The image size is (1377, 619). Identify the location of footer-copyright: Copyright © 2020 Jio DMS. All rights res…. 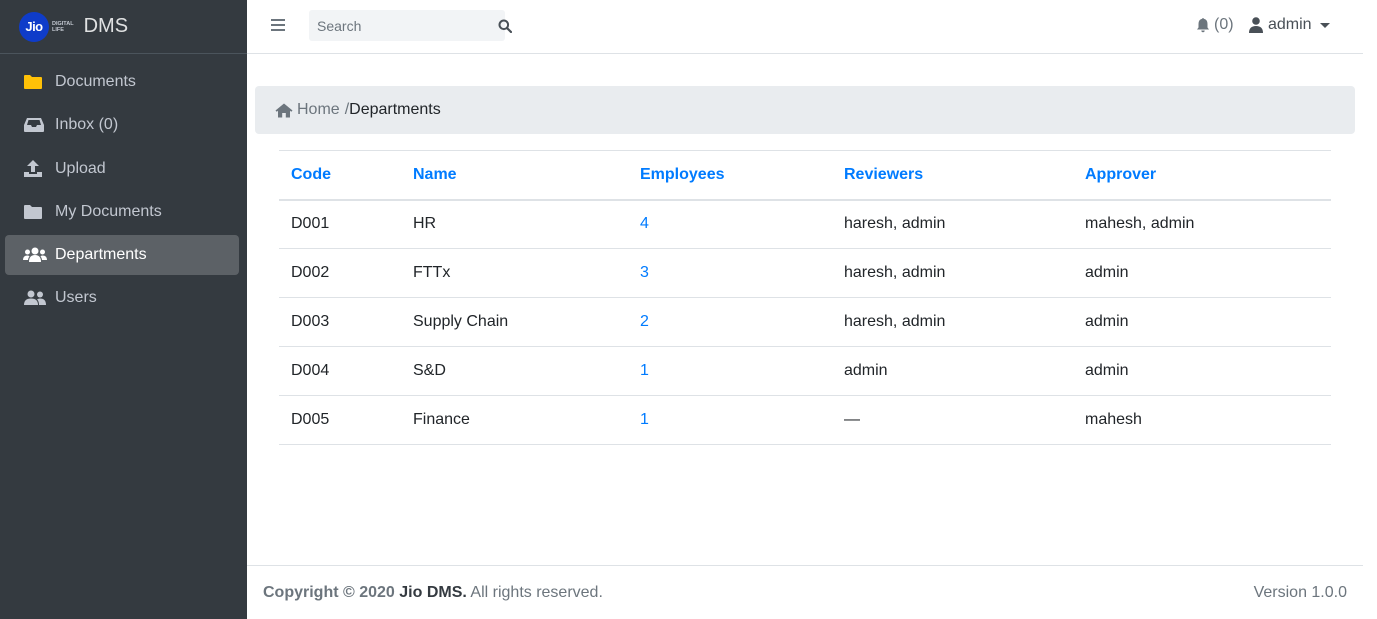
(433, 593).